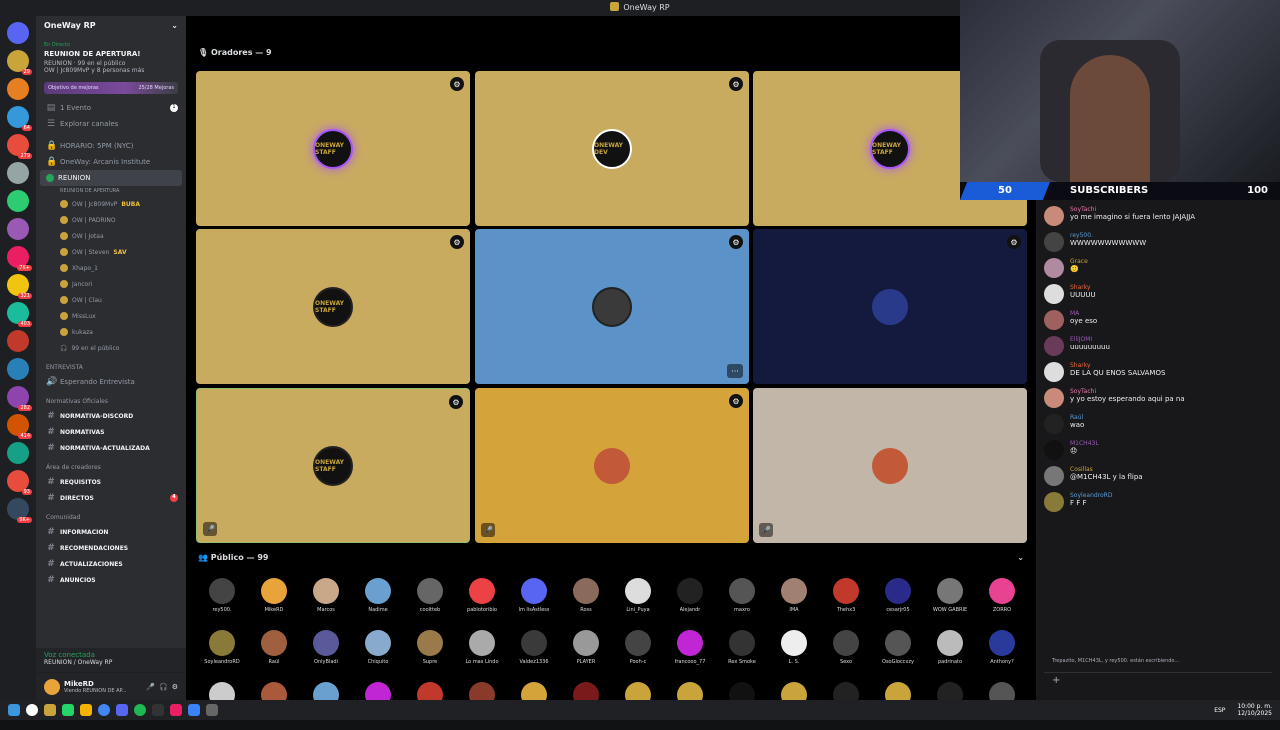 Image resolution: width=1280 pixels, height=730 pixels. I want to click on app3-icon, so click(194, 710).